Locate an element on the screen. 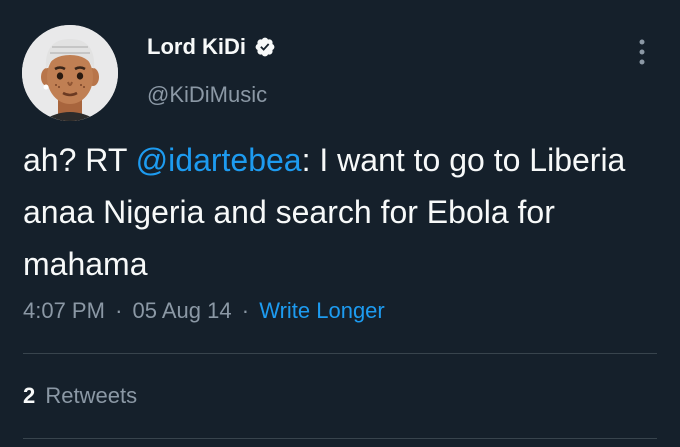 The image size is (680, 447). avatar is located at coordinates (70, 73).